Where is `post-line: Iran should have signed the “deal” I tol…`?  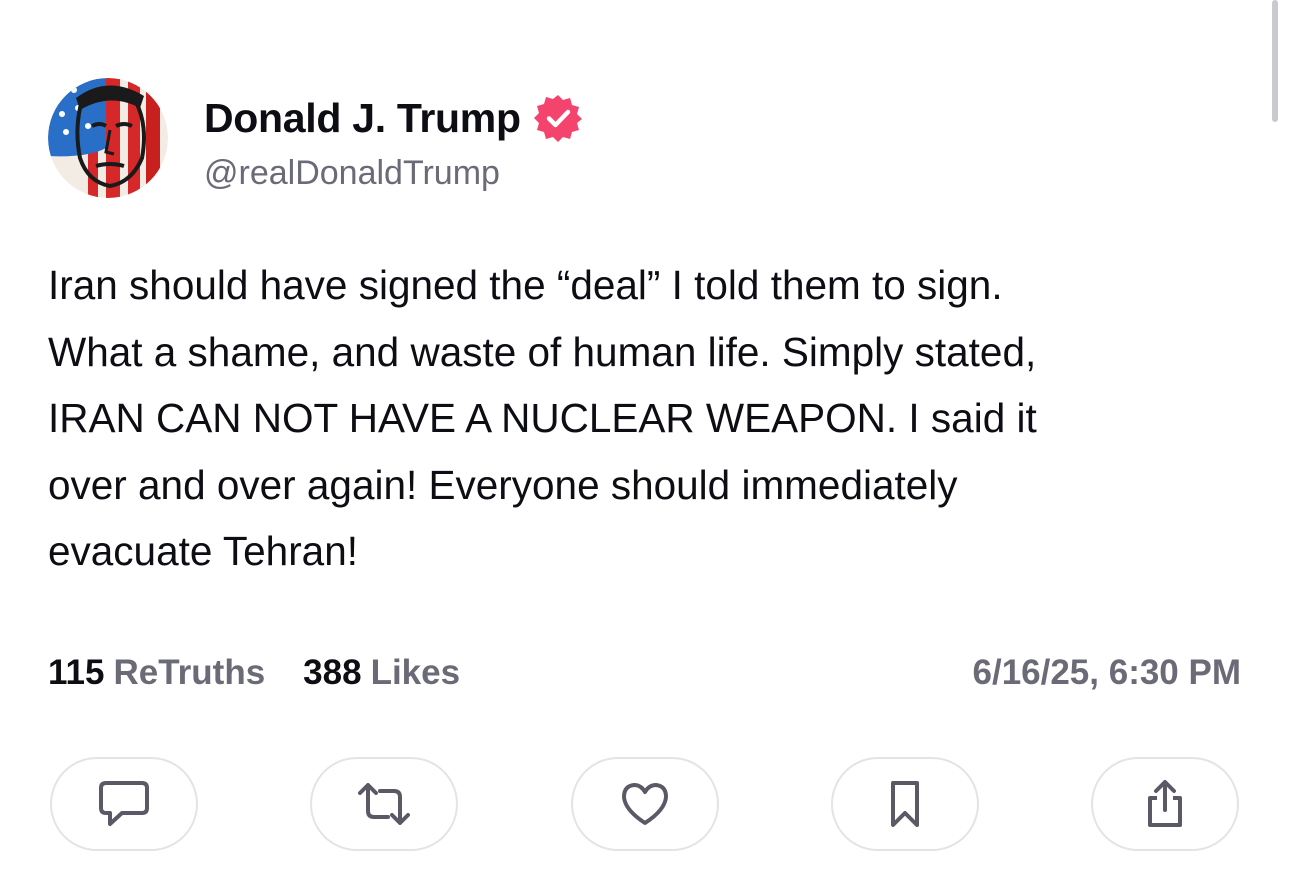 post-line: Iran should have signed the “deal” I tol… is located at coordinates (525, 285).